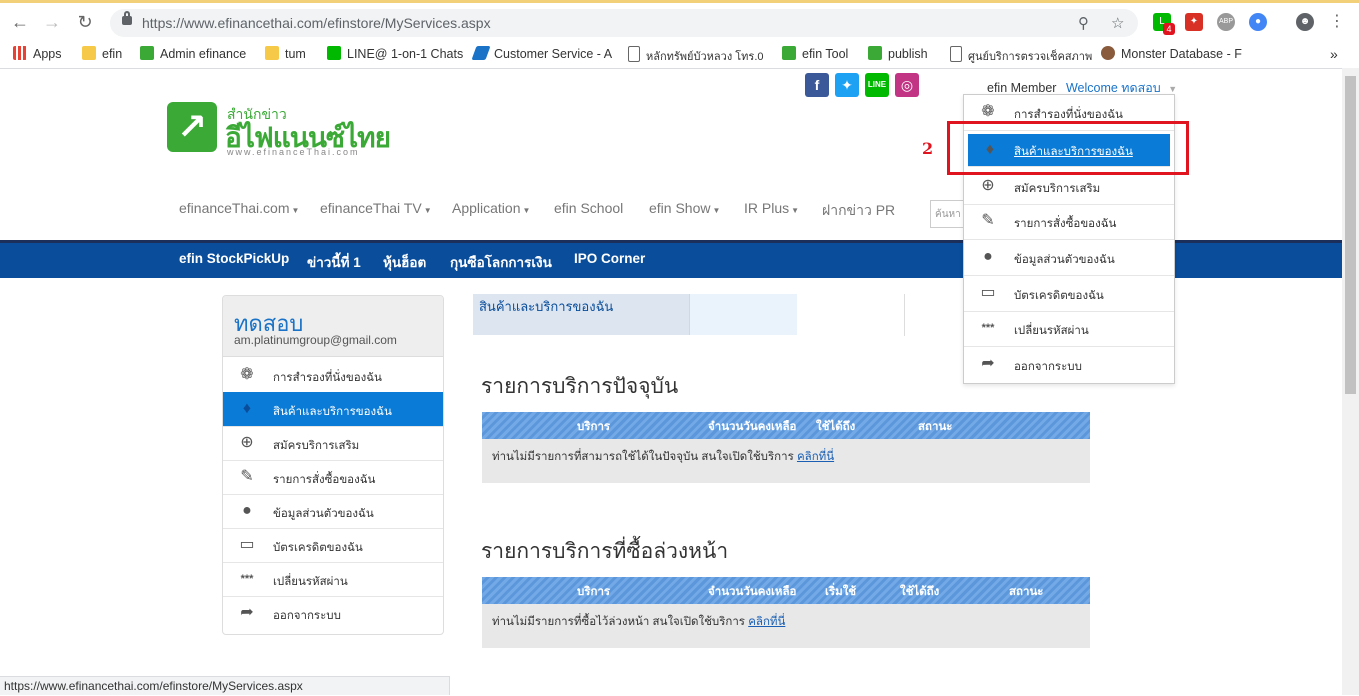 This screenshot has width=1359, height=696. What do you see at coordinates (1258, 22) in the screenshot?
I see `globe-extension-icon: ●` at bounding box center [1258, 22].